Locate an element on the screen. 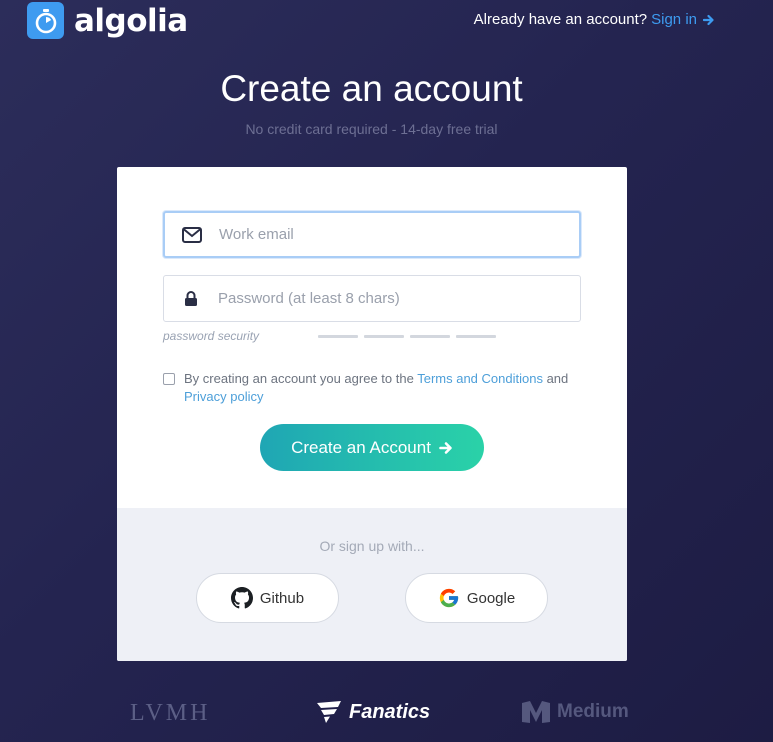  email-input is located at coordinates (389, 234).